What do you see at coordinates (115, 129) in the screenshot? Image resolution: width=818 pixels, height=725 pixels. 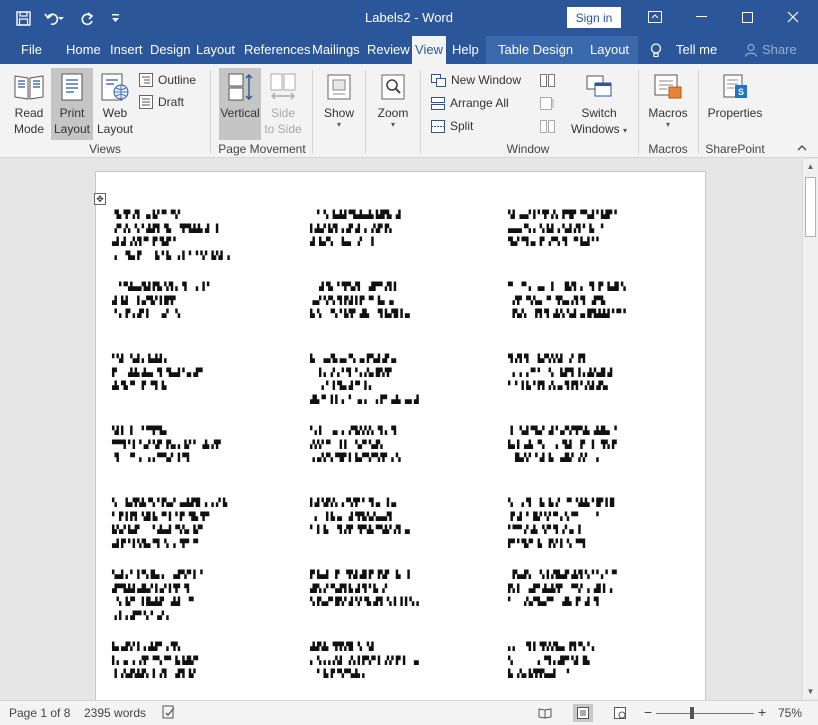 I see `web-layout-label-2: Layout` at bounding box center [115, 129].